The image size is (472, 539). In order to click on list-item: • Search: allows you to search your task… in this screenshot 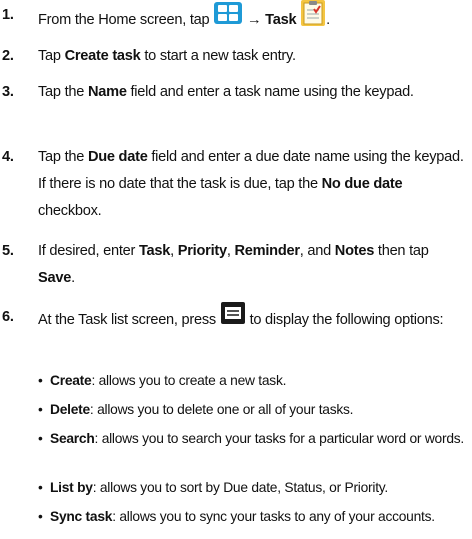, I will do `click(254, 438)`.